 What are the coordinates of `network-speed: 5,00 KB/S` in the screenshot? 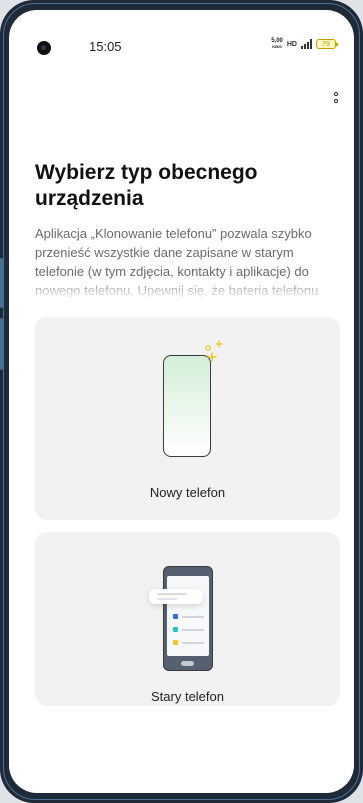 It's located at (277, 44).